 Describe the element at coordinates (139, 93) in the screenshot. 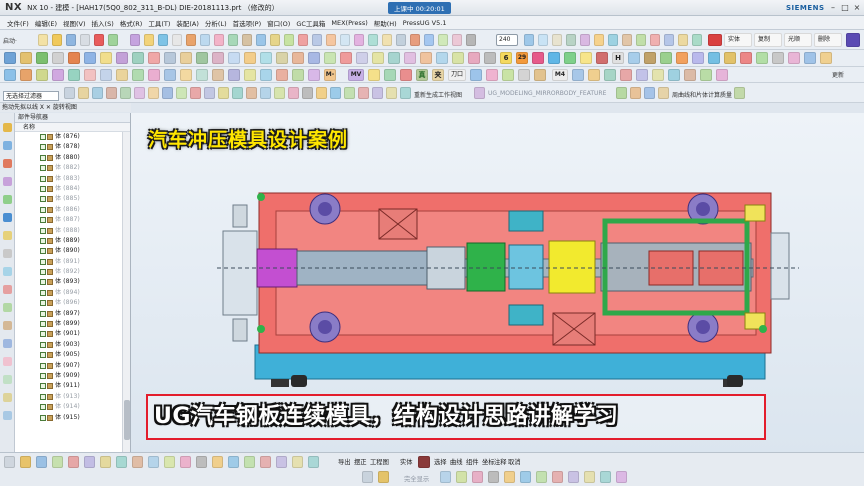

I see `quadrant-icon` at that location.